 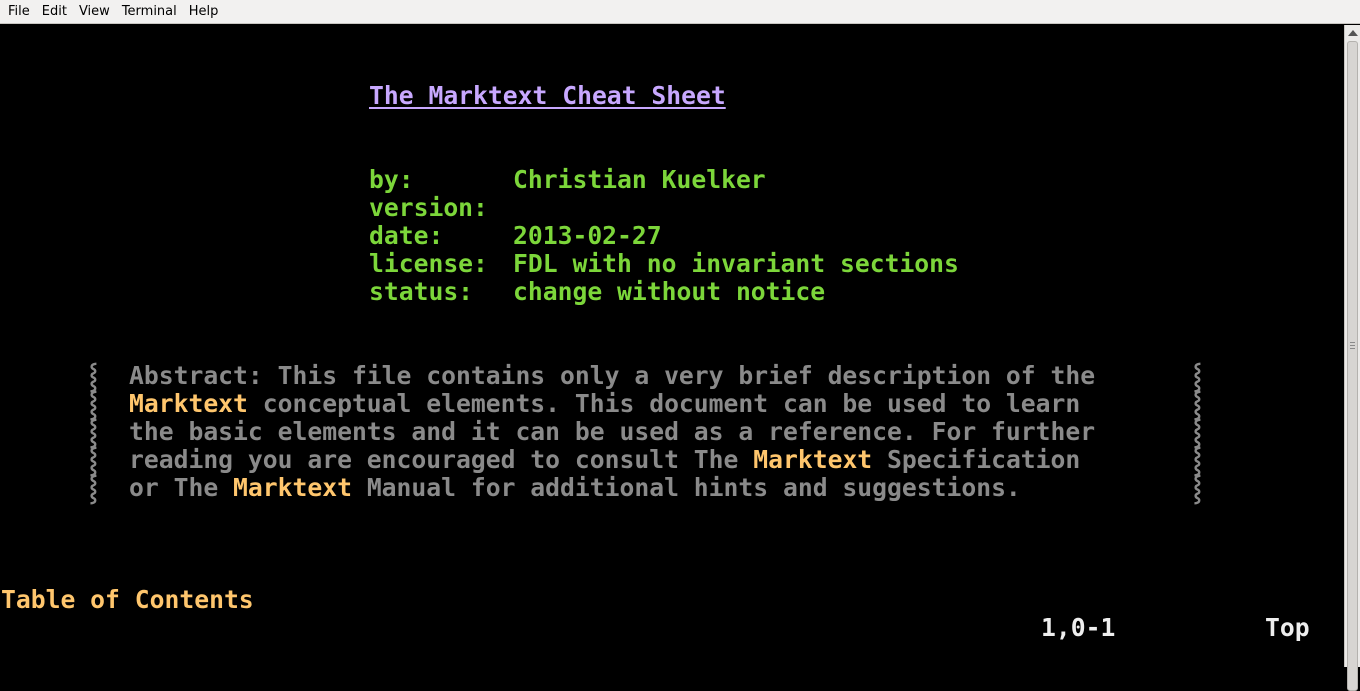 What do you see at coordinates (1078, 627) in the screenshot?
I see `cursor-position: 1,0-1` at bounding box center [1078, 627].